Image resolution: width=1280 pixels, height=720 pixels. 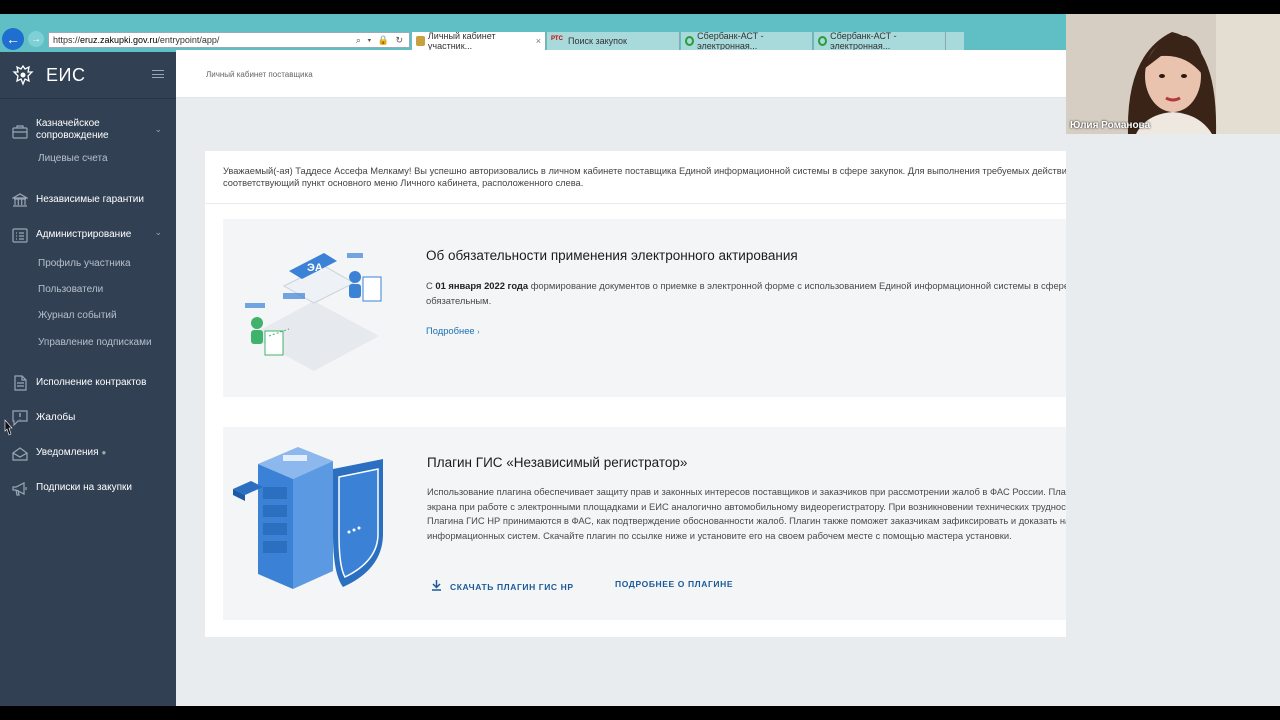 I want to click on ea-label: ЭА, so click(x=315, y=268).